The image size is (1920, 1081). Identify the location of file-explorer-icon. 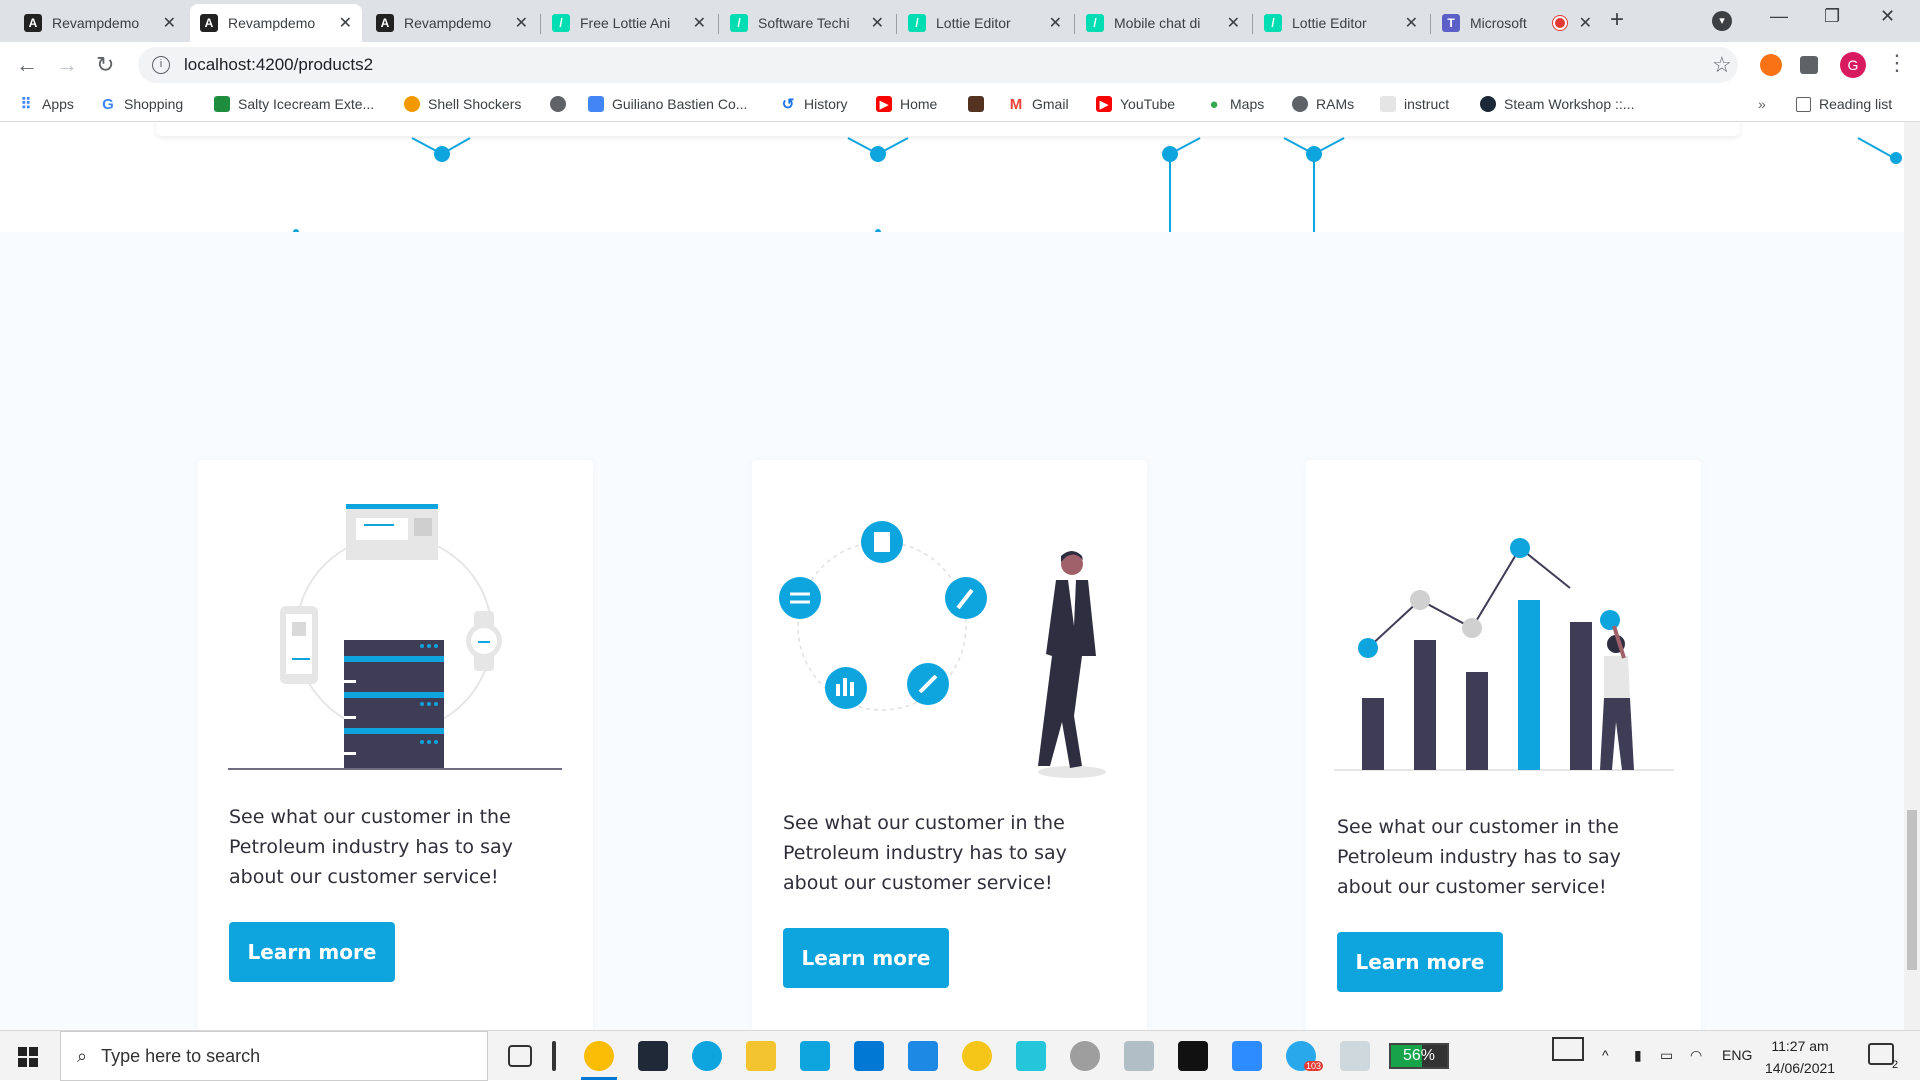
(761, 1056).